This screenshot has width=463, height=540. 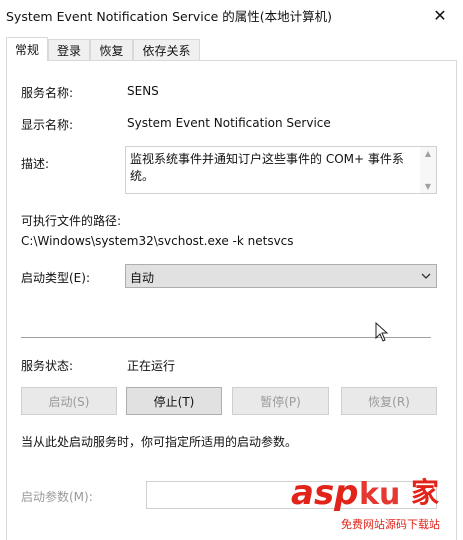 I want to click on startup-type-value: 自动, so click(x=142, y=278).